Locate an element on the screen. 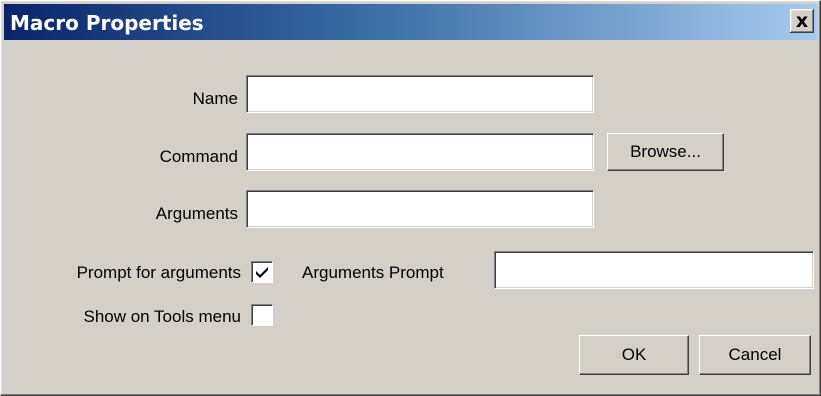 This screenshot has width=821, height=396. ok-button: OK is located at coordinates (634, 355).